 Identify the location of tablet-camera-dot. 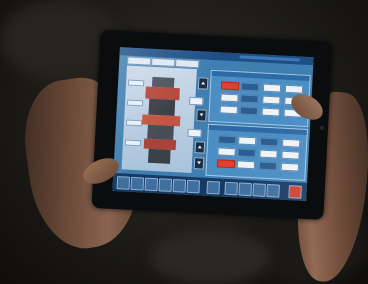
(322, 127).